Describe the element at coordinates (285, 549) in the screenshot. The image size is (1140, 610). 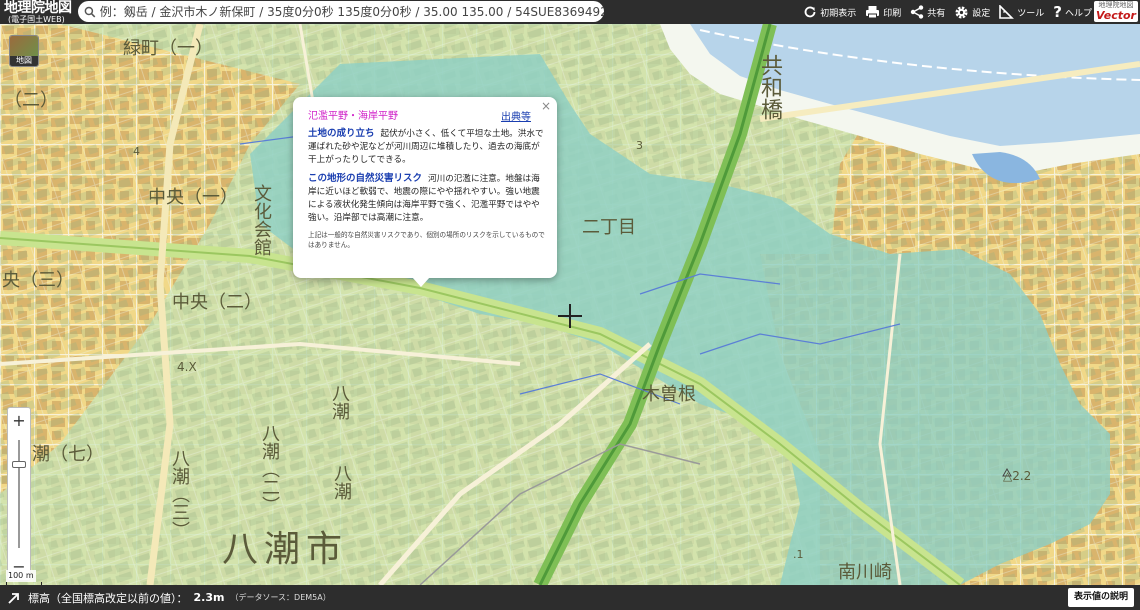
I see `map-label-yashio-city: 八潮市` at that location.